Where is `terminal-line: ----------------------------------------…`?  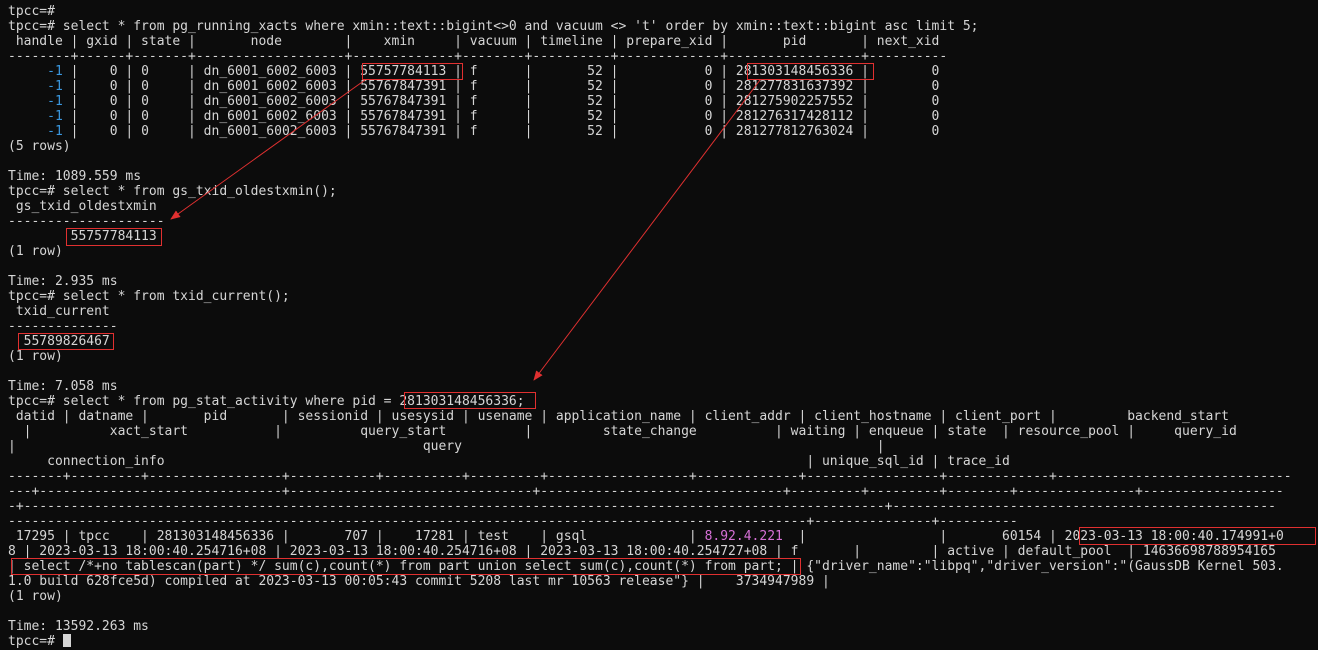
terminal-line: ----------------------------------------… is located at coordinates (513, 521).